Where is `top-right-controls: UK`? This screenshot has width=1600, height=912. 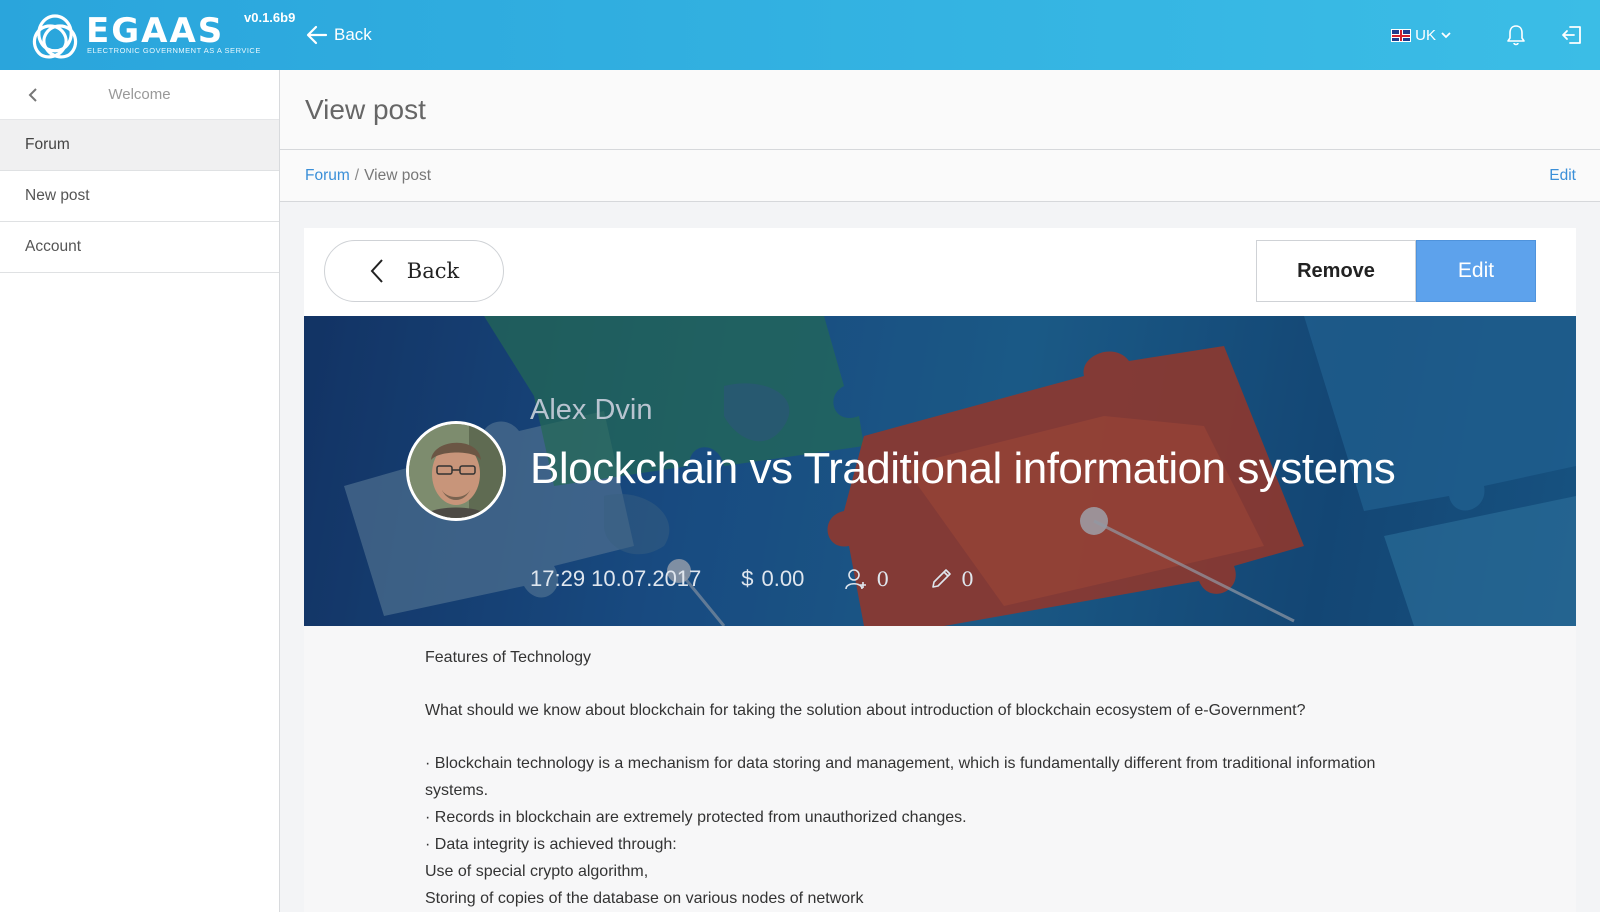
top-right-controls: UK is located at coordinates (1495, 35).